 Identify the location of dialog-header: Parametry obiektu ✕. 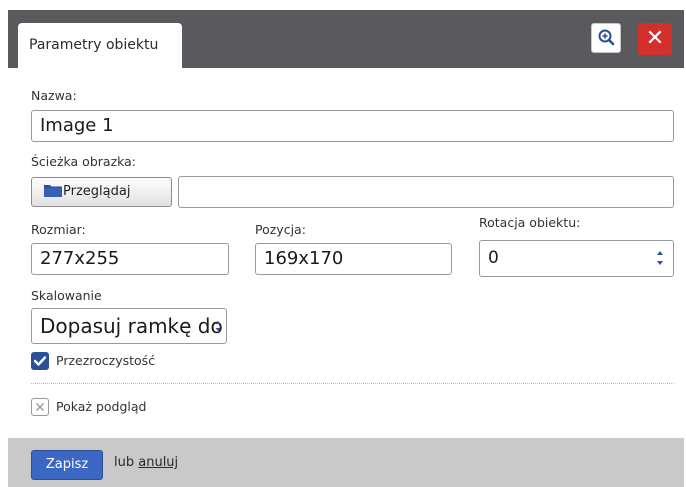
(346, 39).